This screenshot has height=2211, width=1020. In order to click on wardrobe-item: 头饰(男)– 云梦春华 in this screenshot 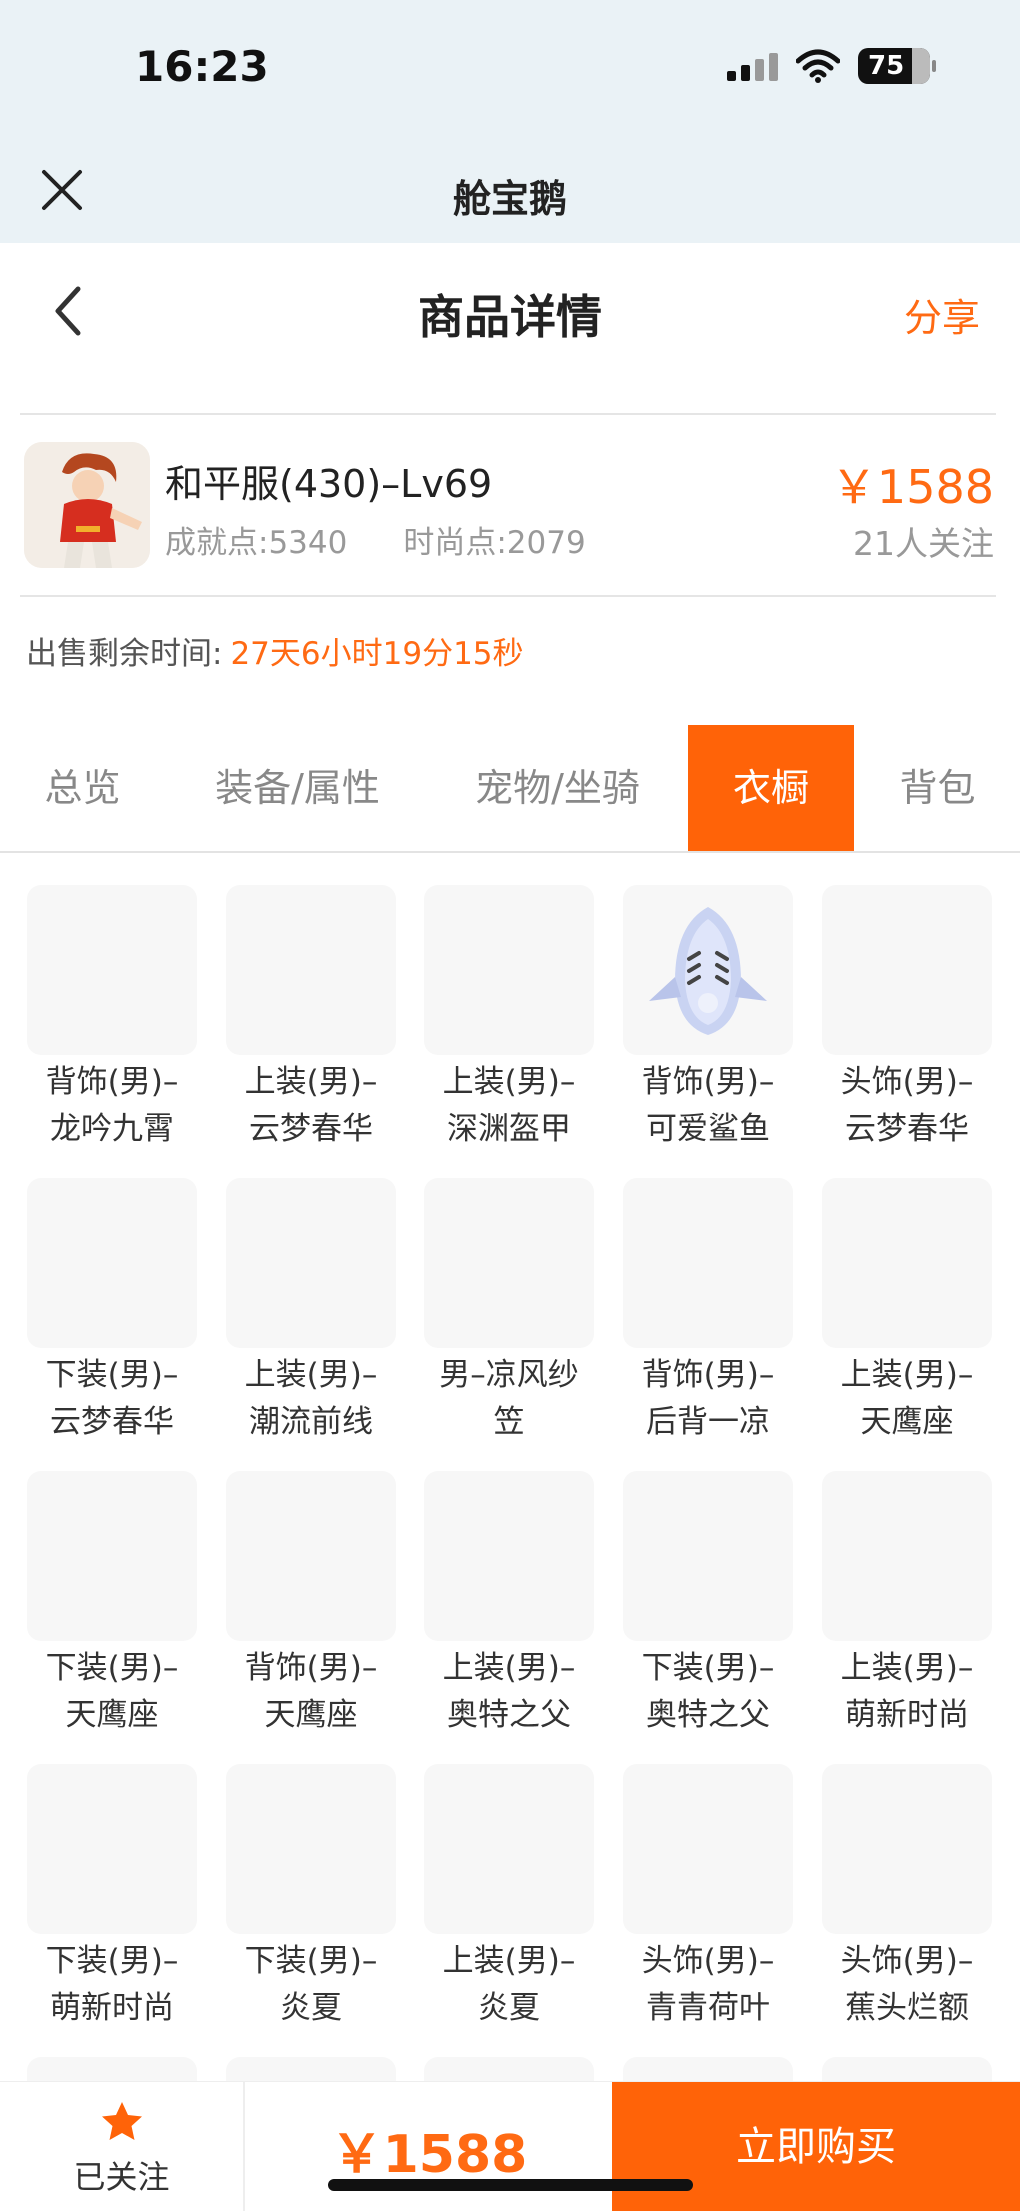, I will do `click(907, 1019)`.